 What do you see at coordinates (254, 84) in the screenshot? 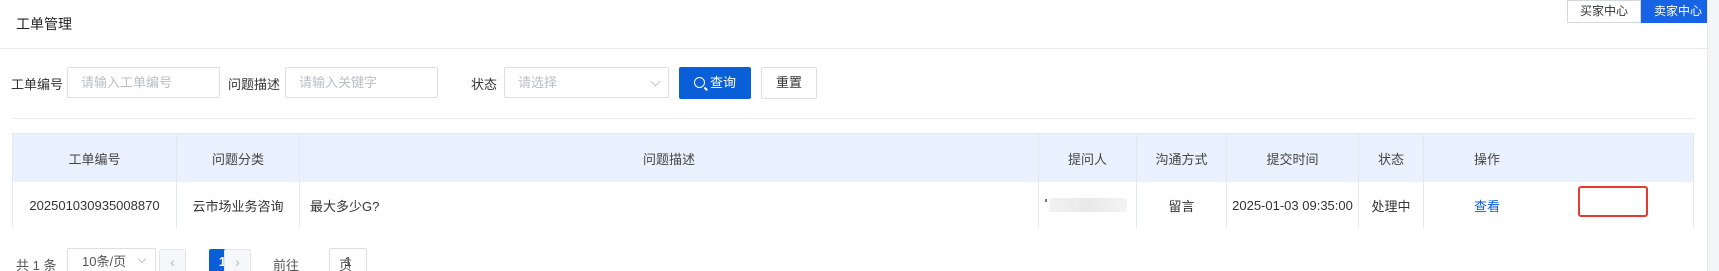
I see `description-label: 问题描述` at bounding box center [254, 84].